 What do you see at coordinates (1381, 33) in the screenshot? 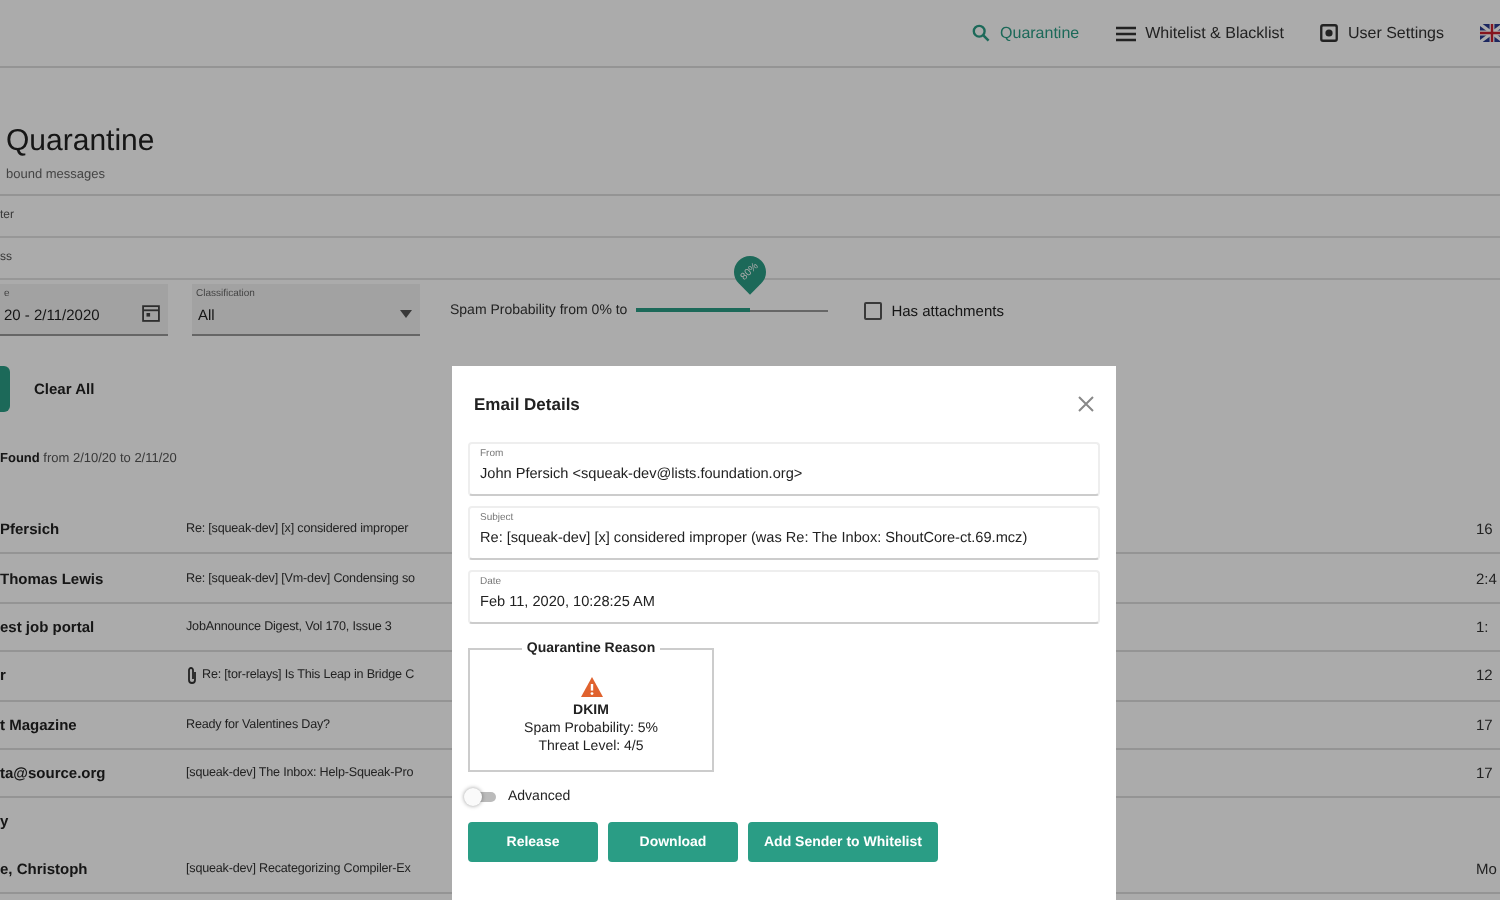
I see `nav-link: User Settings` at bounding box center [1381, 33].